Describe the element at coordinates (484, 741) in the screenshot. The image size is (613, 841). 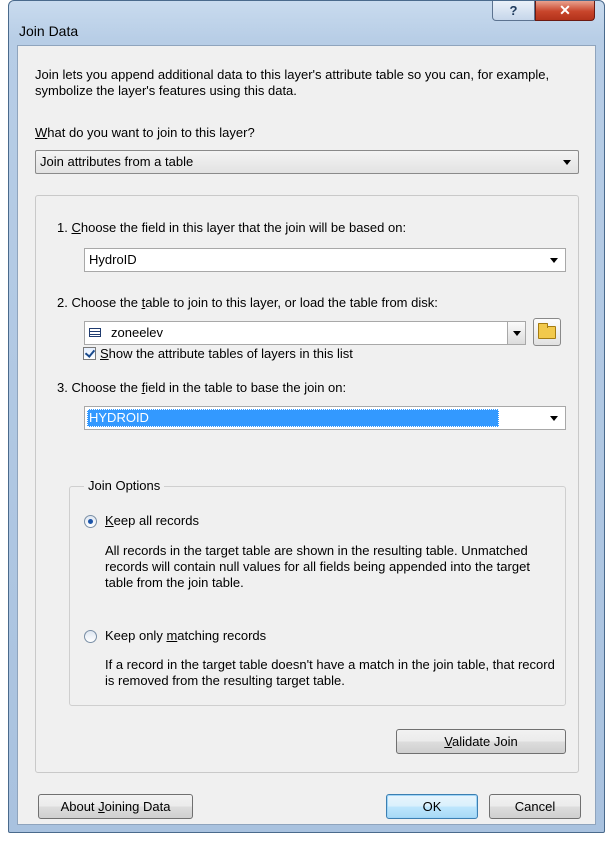
I see `validate-label: alidate Join` at that location.